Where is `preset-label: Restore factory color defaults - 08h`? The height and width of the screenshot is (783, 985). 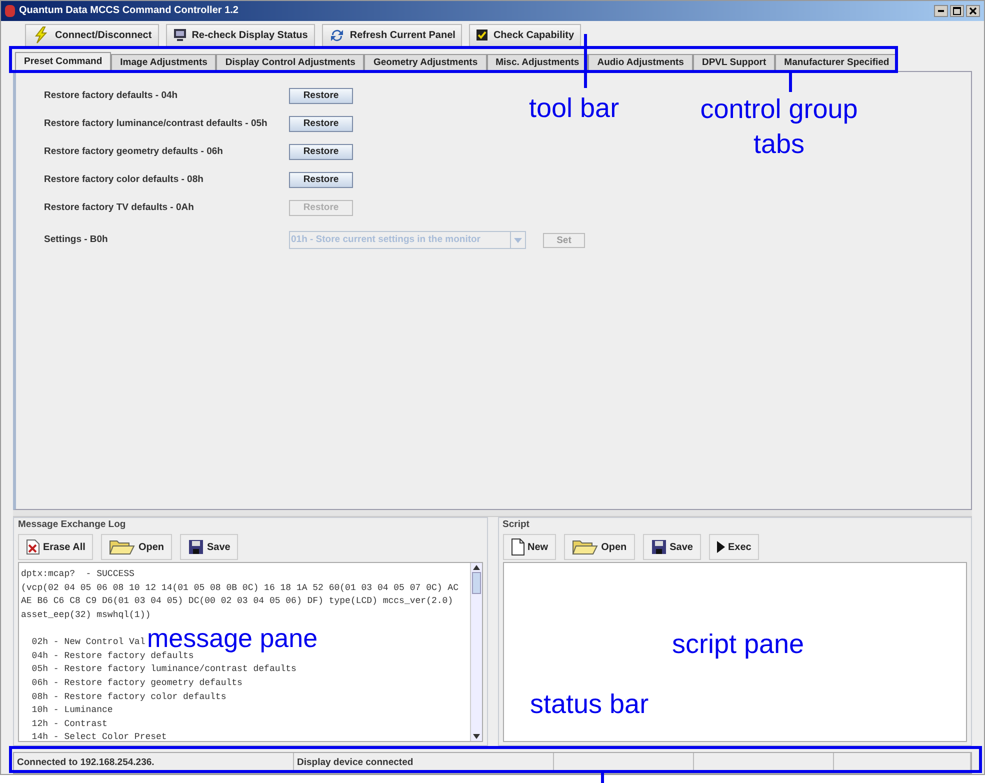
preset-label: Restore factory color defaults - 08h is located at coordinates (124, 180).